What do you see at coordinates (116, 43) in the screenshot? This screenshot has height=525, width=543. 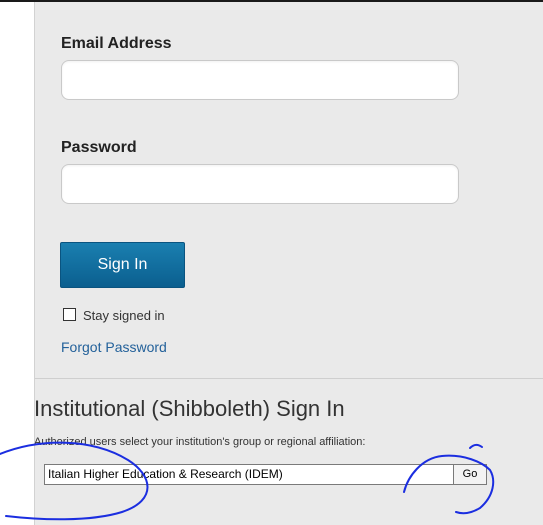 I see `email-label: Email Address` at bounding box center [116, 43].